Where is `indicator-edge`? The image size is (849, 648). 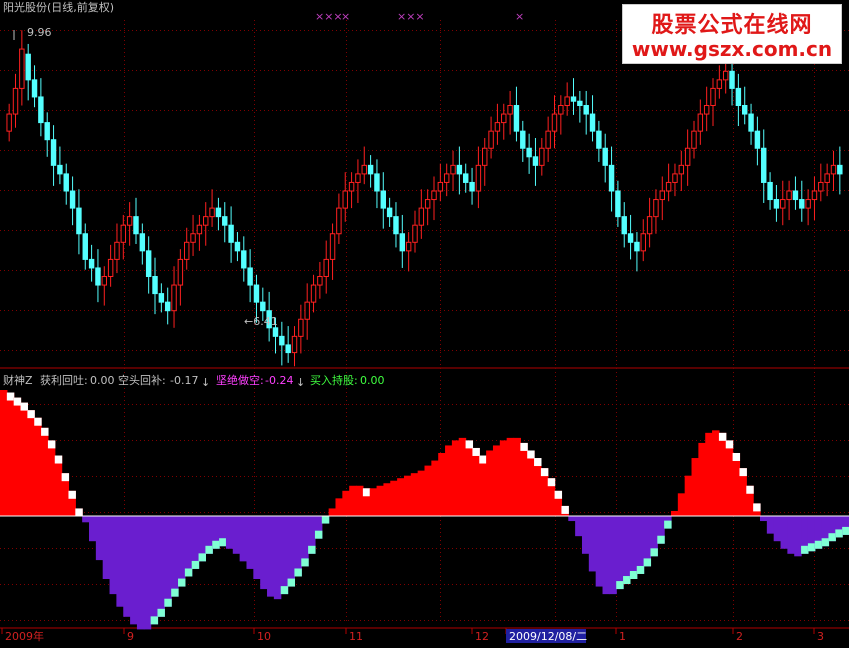
indicator-edge is located at coordinates (65, 477).